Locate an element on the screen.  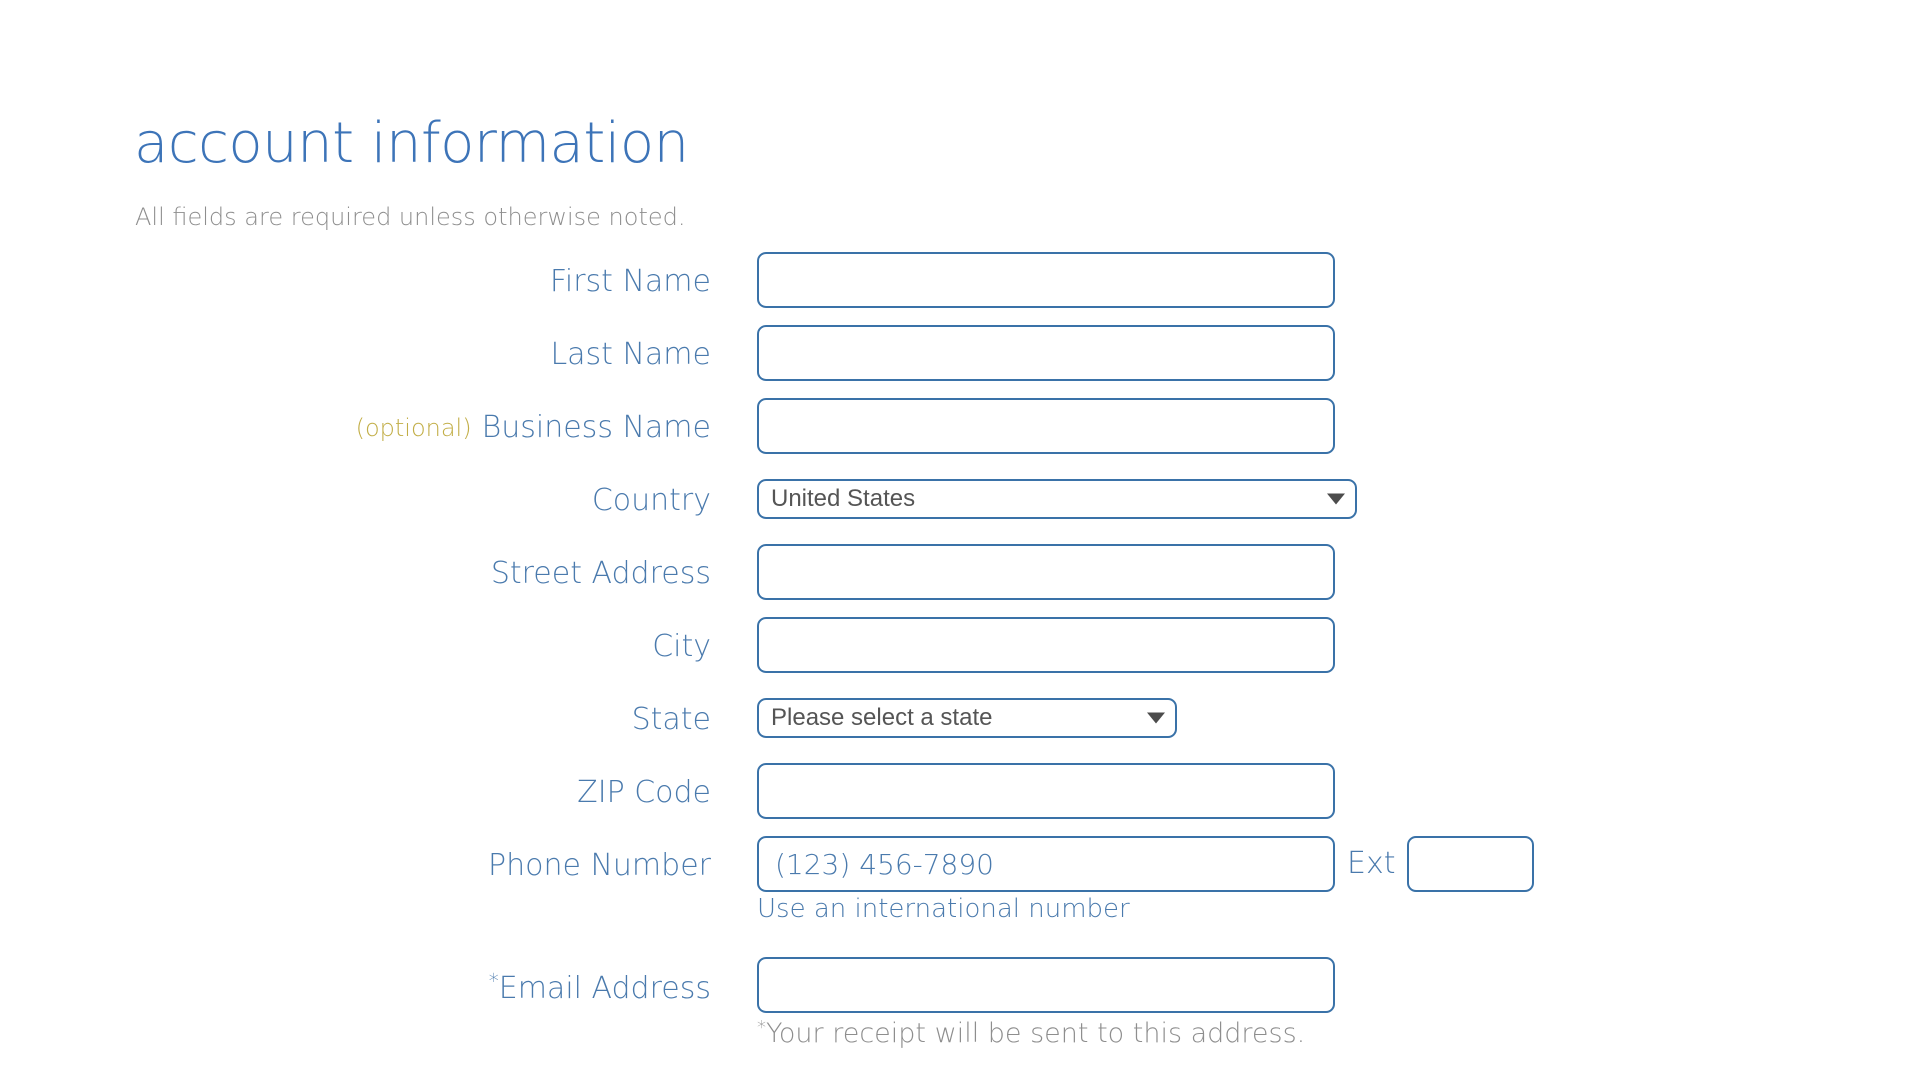
email-address-label-text: Email Address is located at coordinates (604, 988).